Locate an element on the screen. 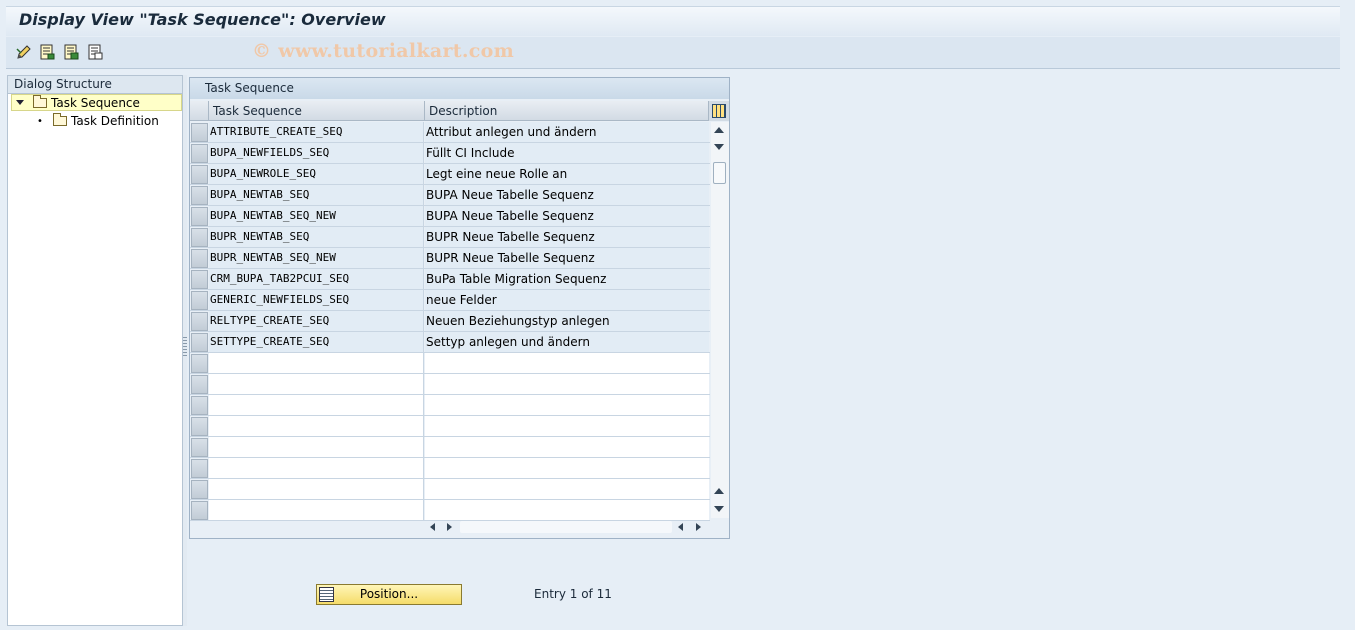 The width and height of the screenshot is (1355, 630). select-all-rows-cell is located at coordinates (199, 111).